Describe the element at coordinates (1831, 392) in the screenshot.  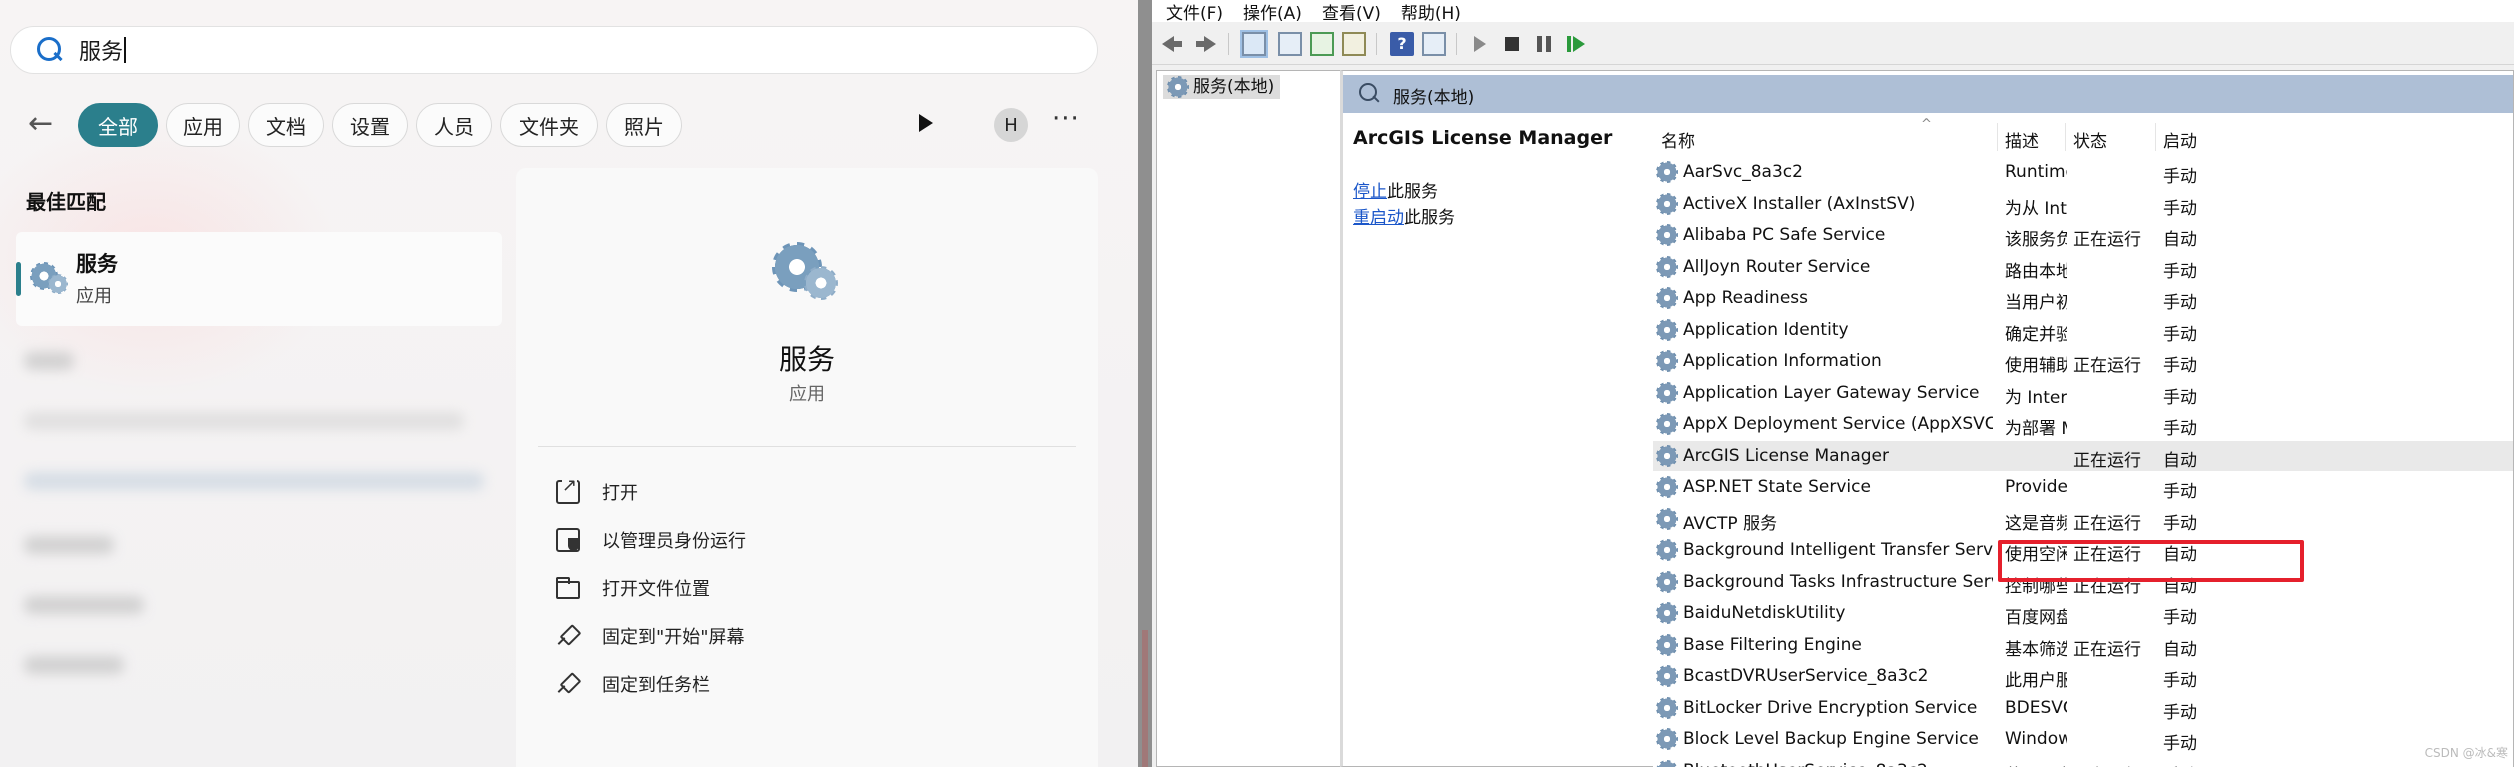
I see `service-name-cell: Application Layer Gateway Service` at that location.